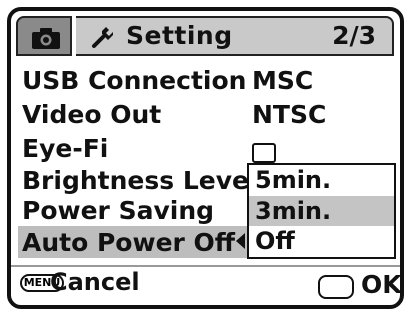  Describe the element at coordinates (289, 114) in the screenshot. I see `video-out-value: NTSC` at that location.